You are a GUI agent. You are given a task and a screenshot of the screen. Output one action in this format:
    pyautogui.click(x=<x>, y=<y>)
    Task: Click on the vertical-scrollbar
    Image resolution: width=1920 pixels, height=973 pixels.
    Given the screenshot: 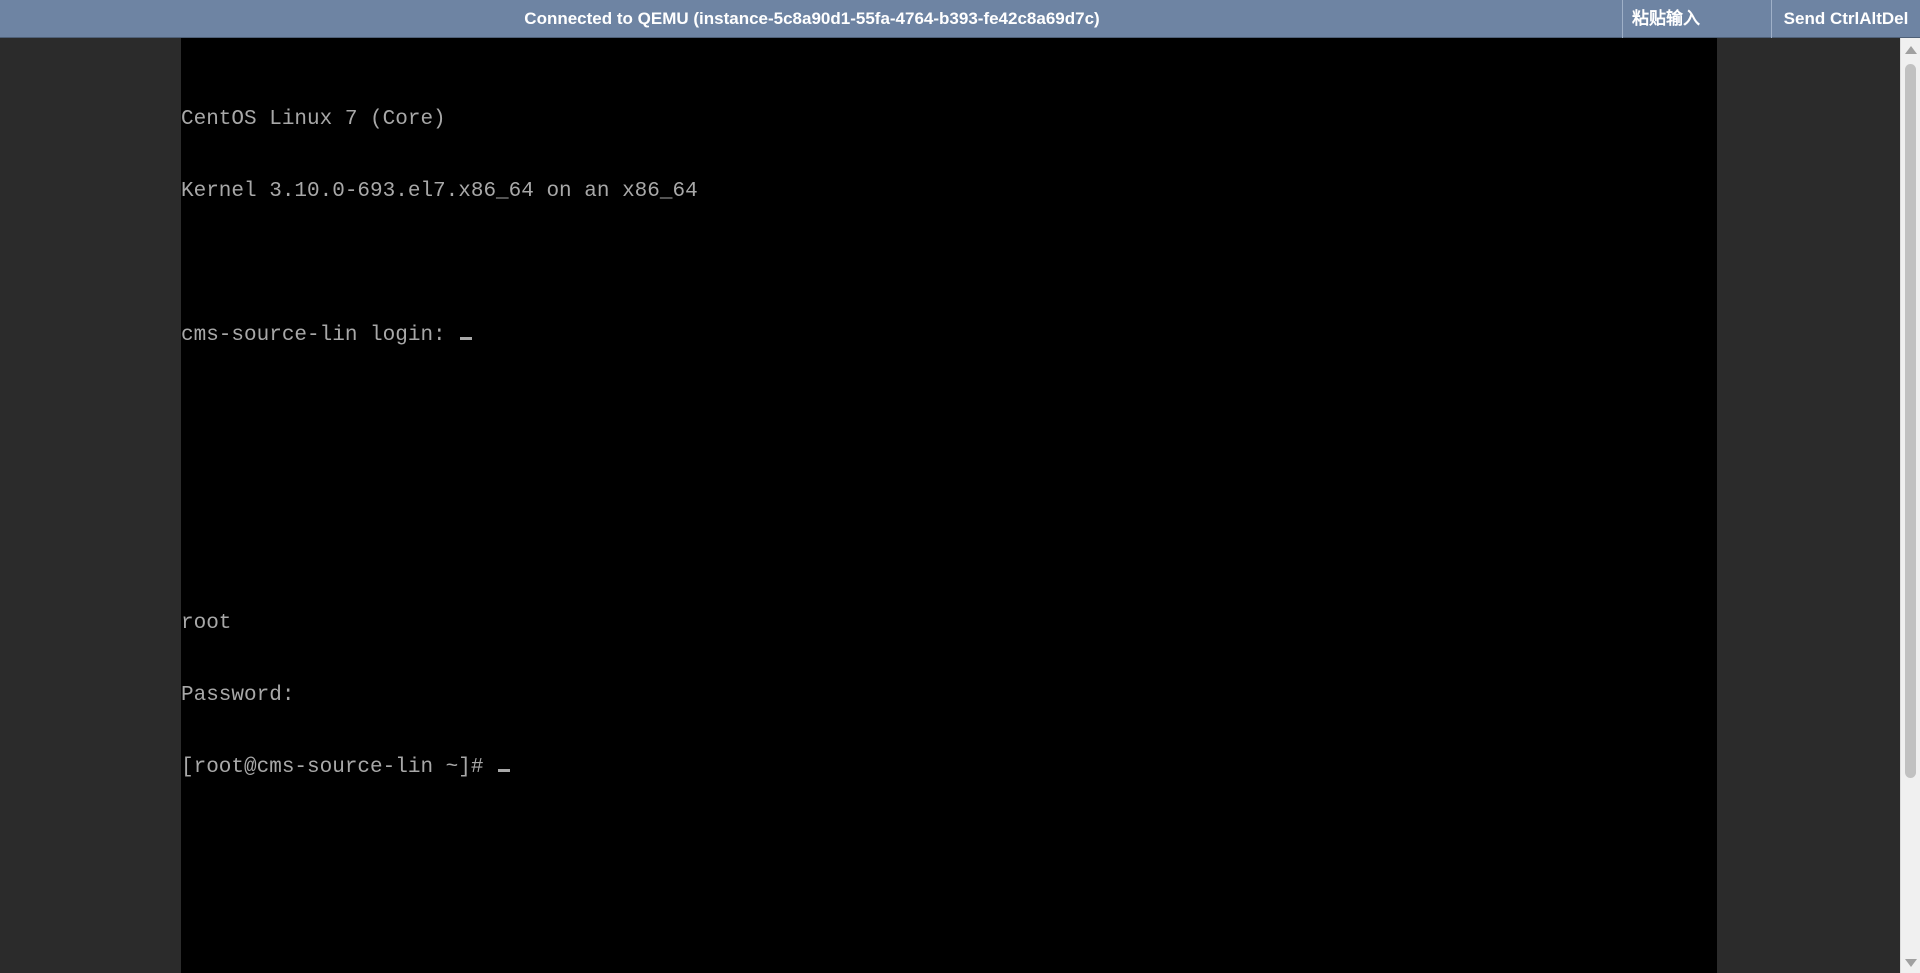 What is the action you would take?
    pyautogui.click(x=1910, y=505)
    